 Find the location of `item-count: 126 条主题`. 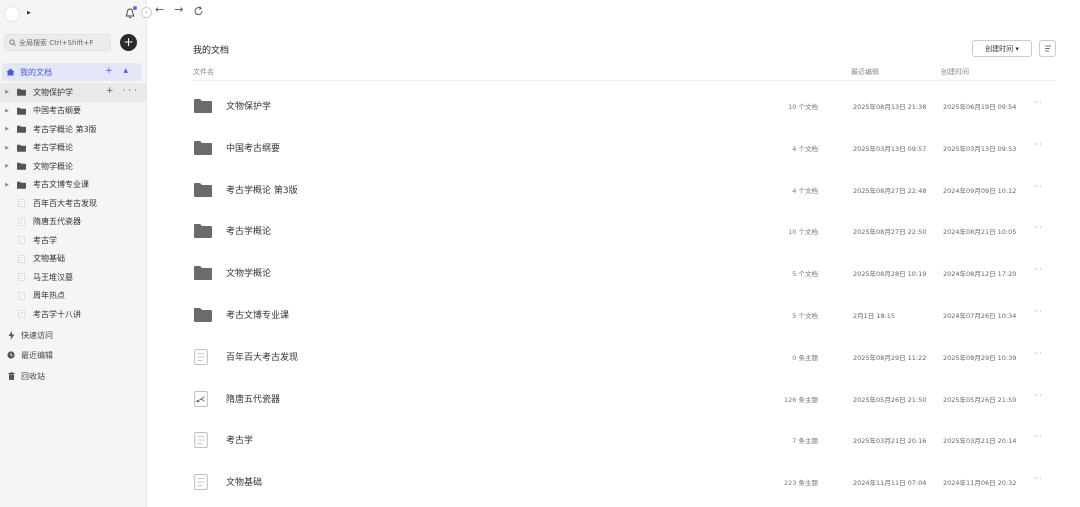

item-count: 126 条主题 is located at coordinates (801, 399).